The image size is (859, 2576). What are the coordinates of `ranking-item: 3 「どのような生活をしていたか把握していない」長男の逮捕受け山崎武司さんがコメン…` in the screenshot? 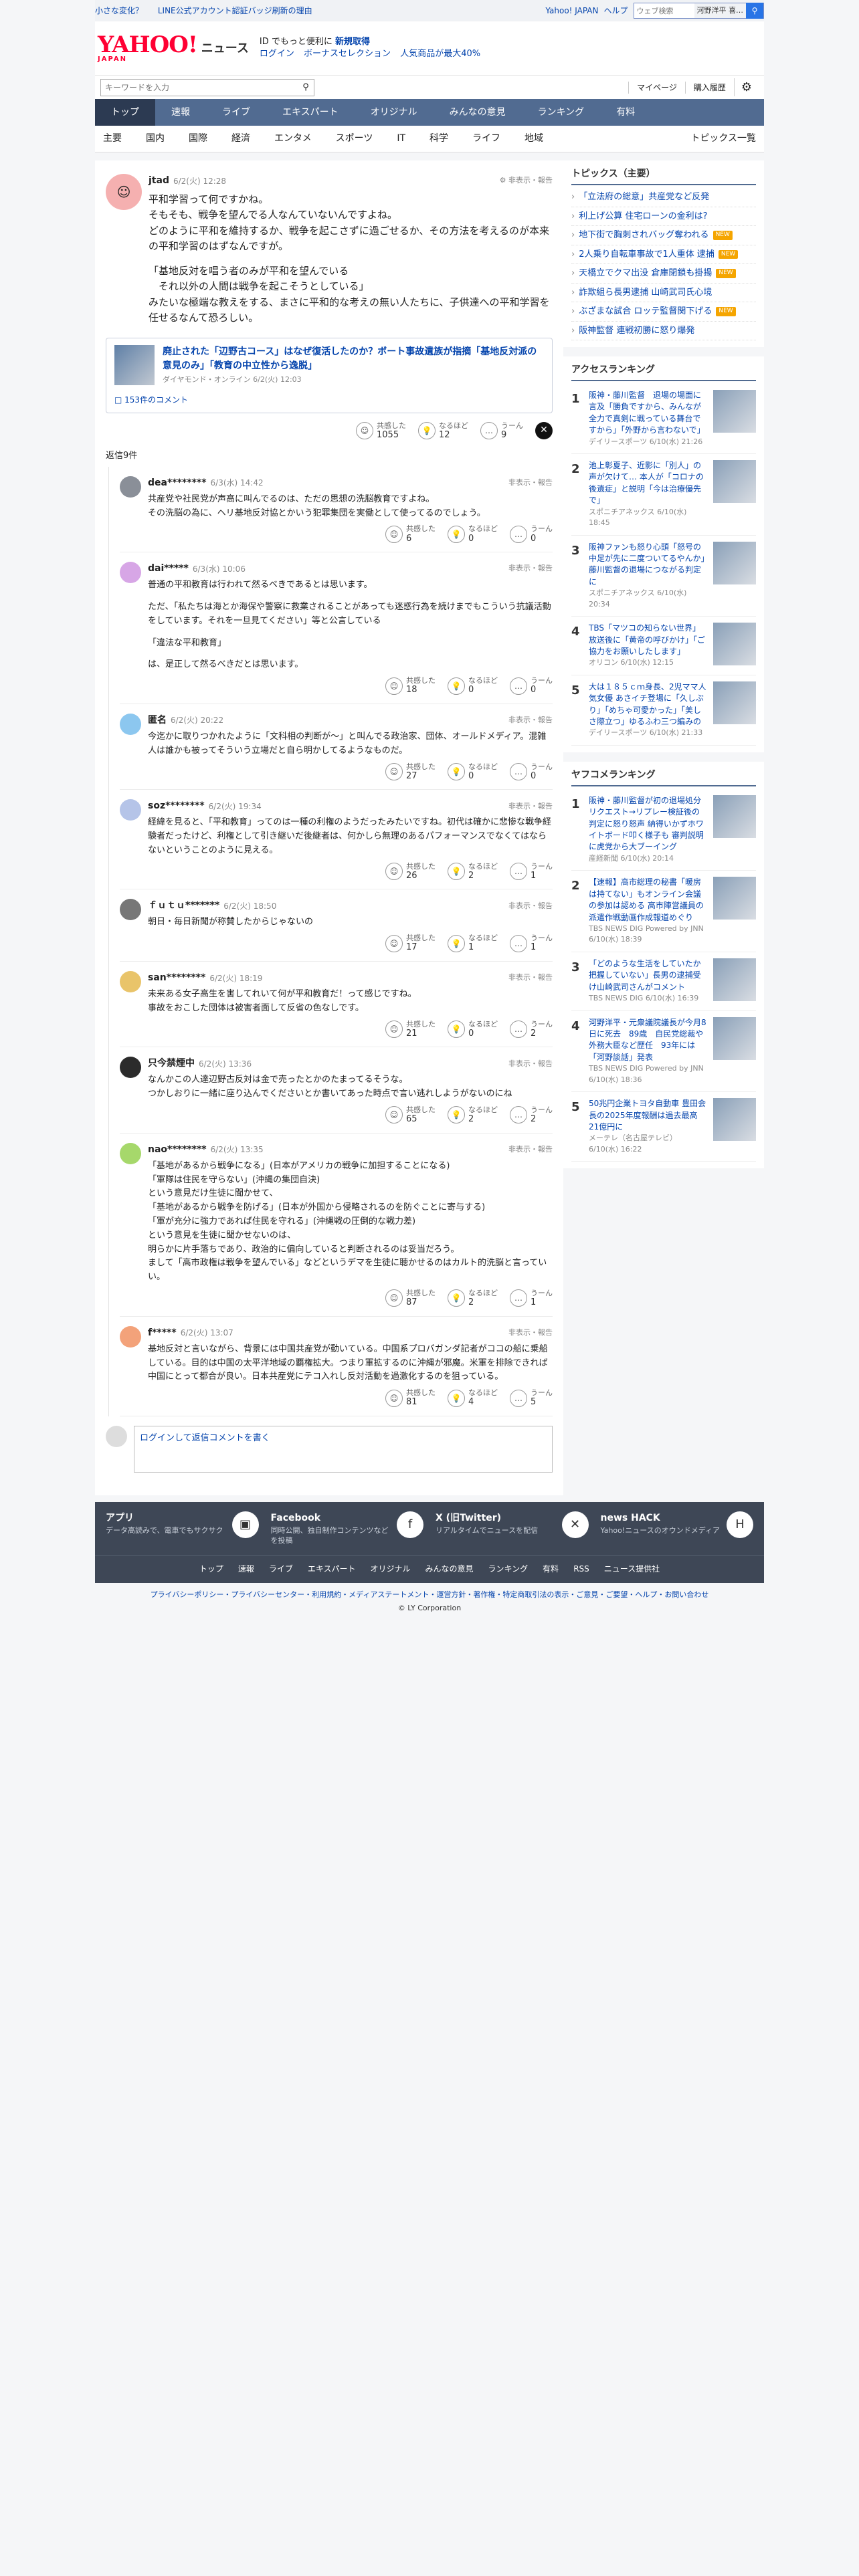 It's located at (663, 981).